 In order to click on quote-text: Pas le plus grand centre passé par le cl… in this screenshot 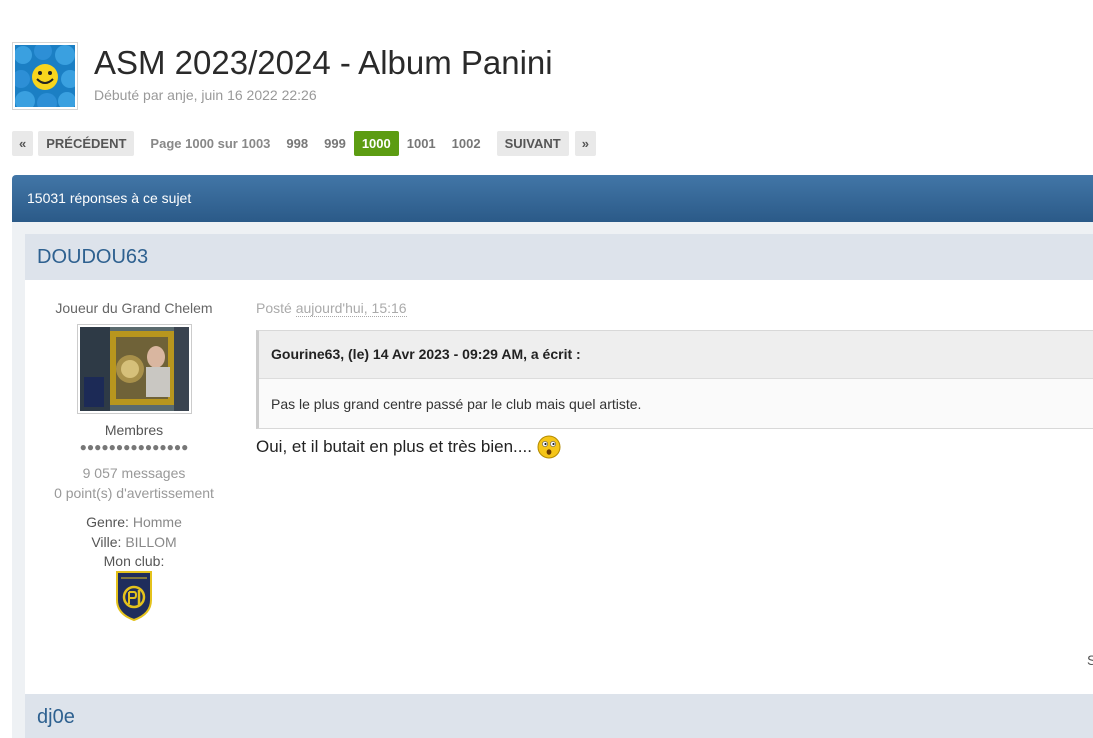, I will do `click(456, 404)`.